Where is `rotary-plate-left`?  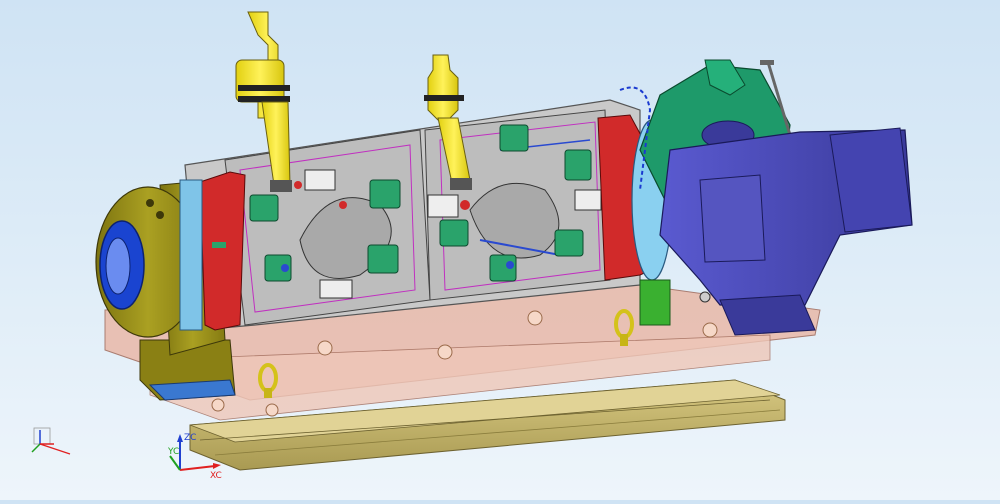 rotary-plate-left is located at coordinates (212, 251).